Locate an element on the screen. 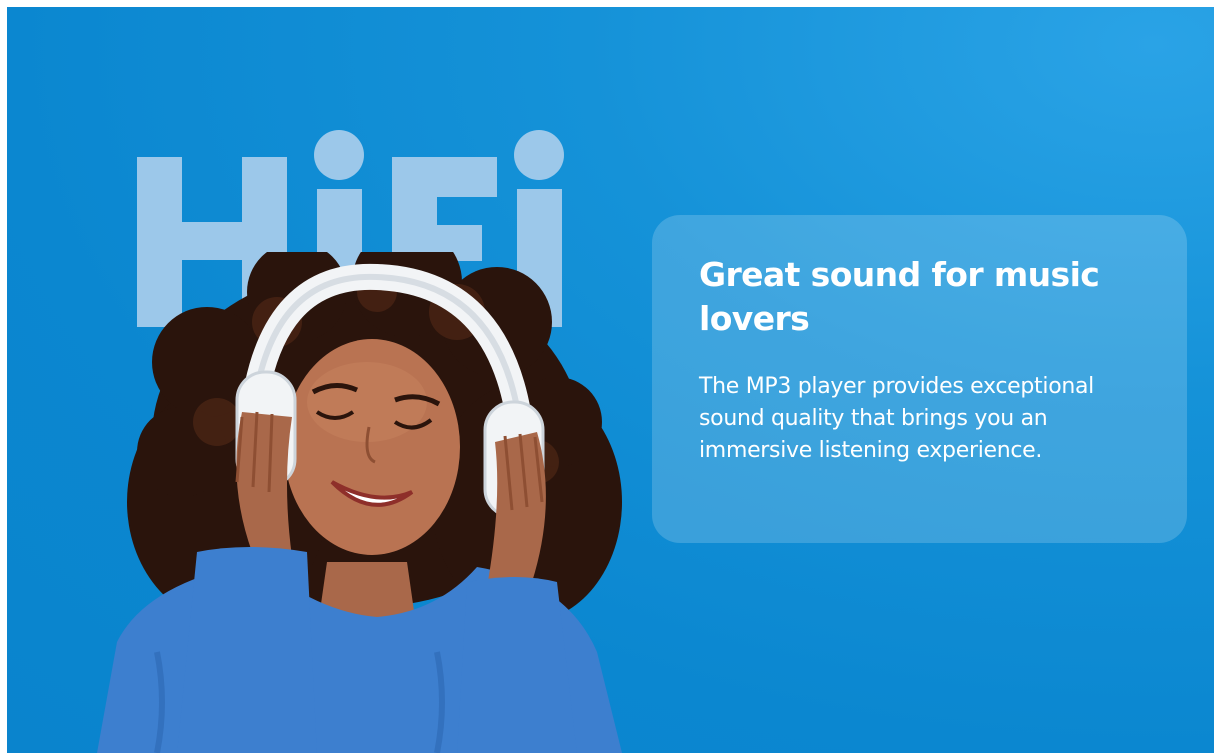 The width and height of the screenshot is (1220, 753). card-title: Great sound for music lovers is located at coordinates (899, 296).